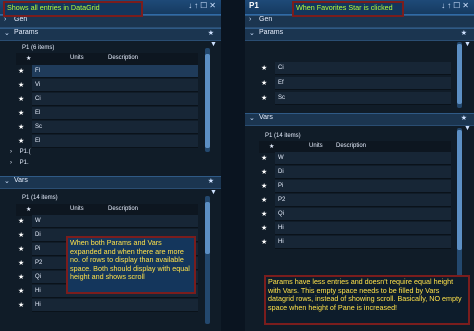 The width and height of the screenshot is (474, 331). I want to click on annotation-all-entries: Shows all entries in DataGrid, so click(73, 9).